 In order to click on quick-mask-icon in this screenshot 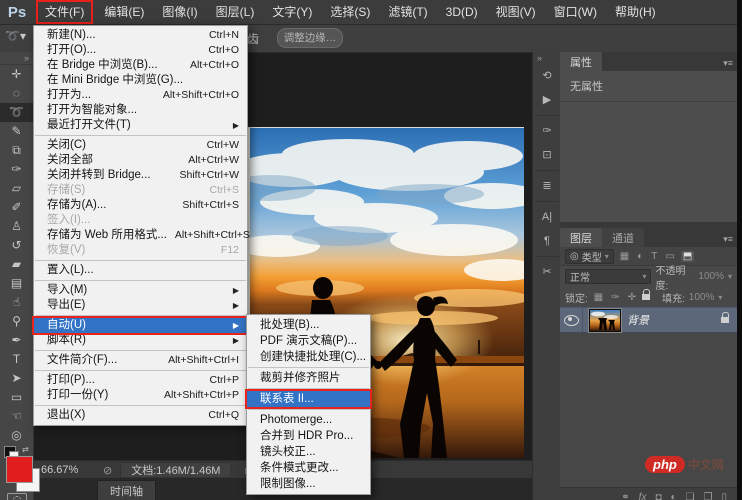, I will do `click(17, 496)`.